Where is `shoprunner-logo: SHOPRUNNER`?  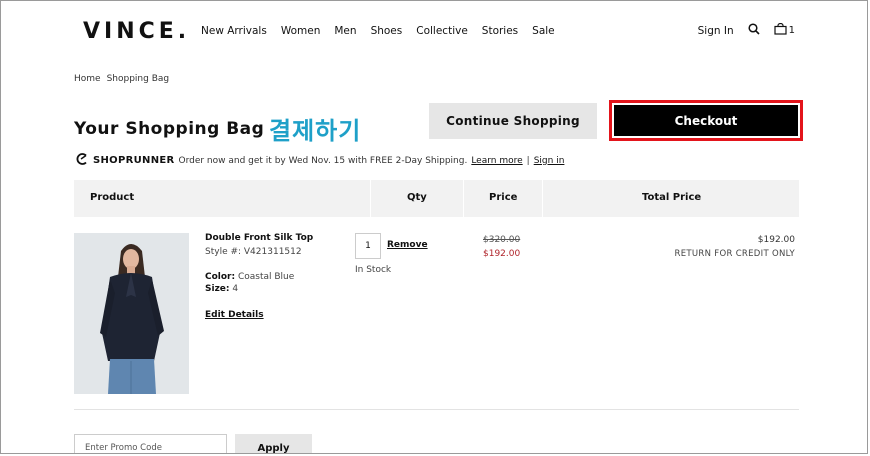
shoprunner-logo: SHOPRUNNER is located at coordinates (134, 160).